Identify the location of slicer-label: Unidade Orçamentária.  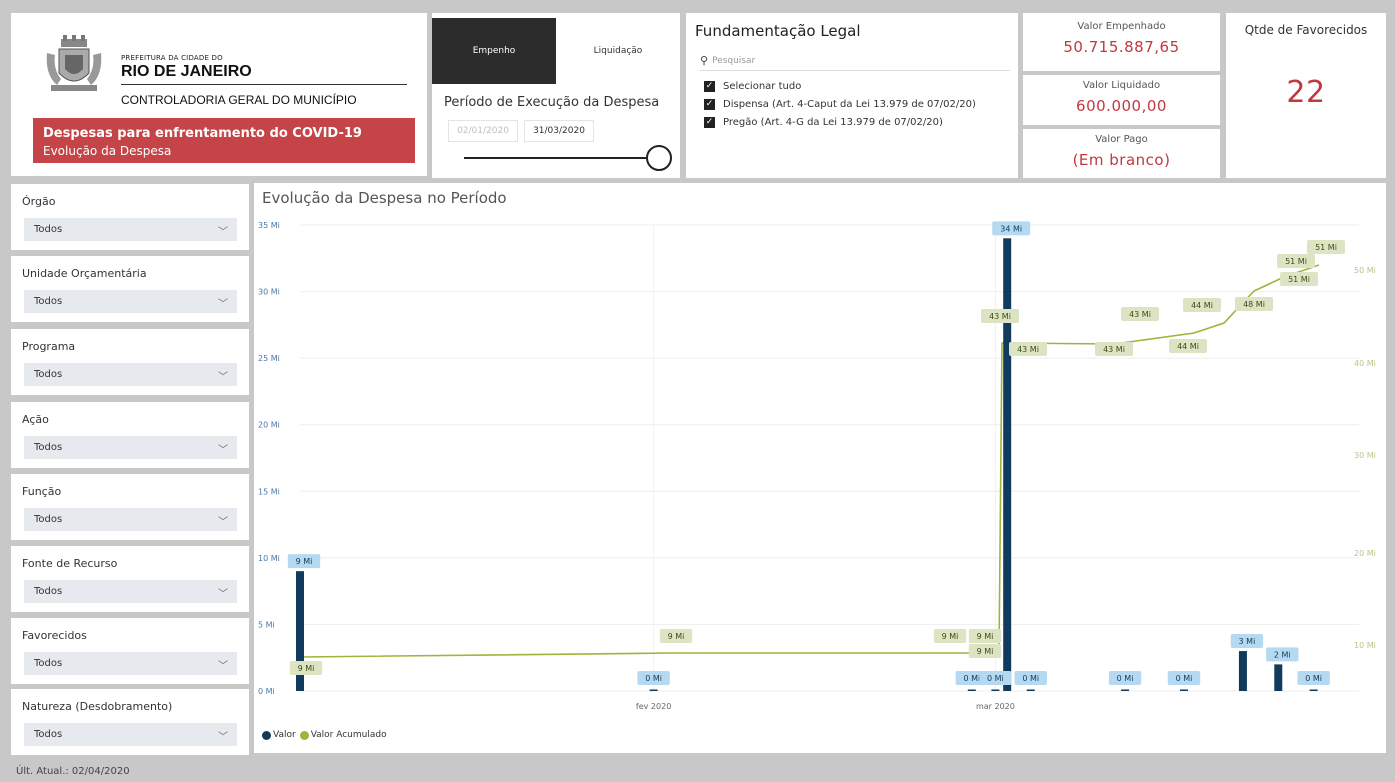
(84, 273).